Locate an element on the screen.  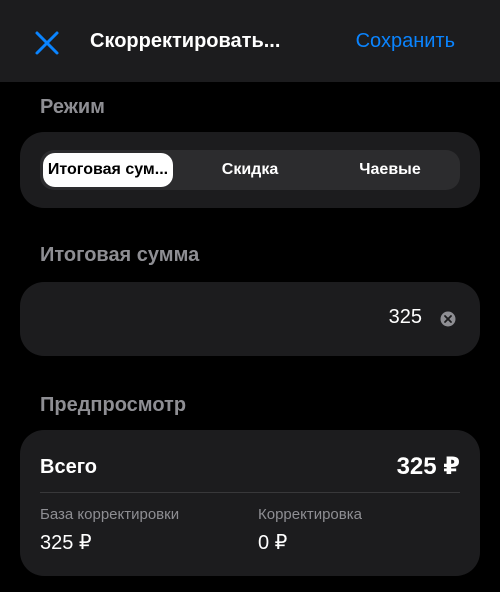
clear-icon is located at coordinates (448, 319).